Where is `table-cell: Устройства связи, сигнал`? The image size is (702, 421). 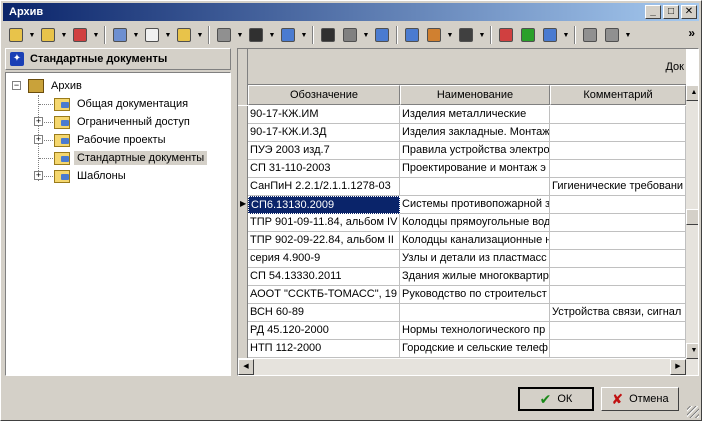 table-cell: Устройства связи, сигнал is located at coordinates (618, 313).